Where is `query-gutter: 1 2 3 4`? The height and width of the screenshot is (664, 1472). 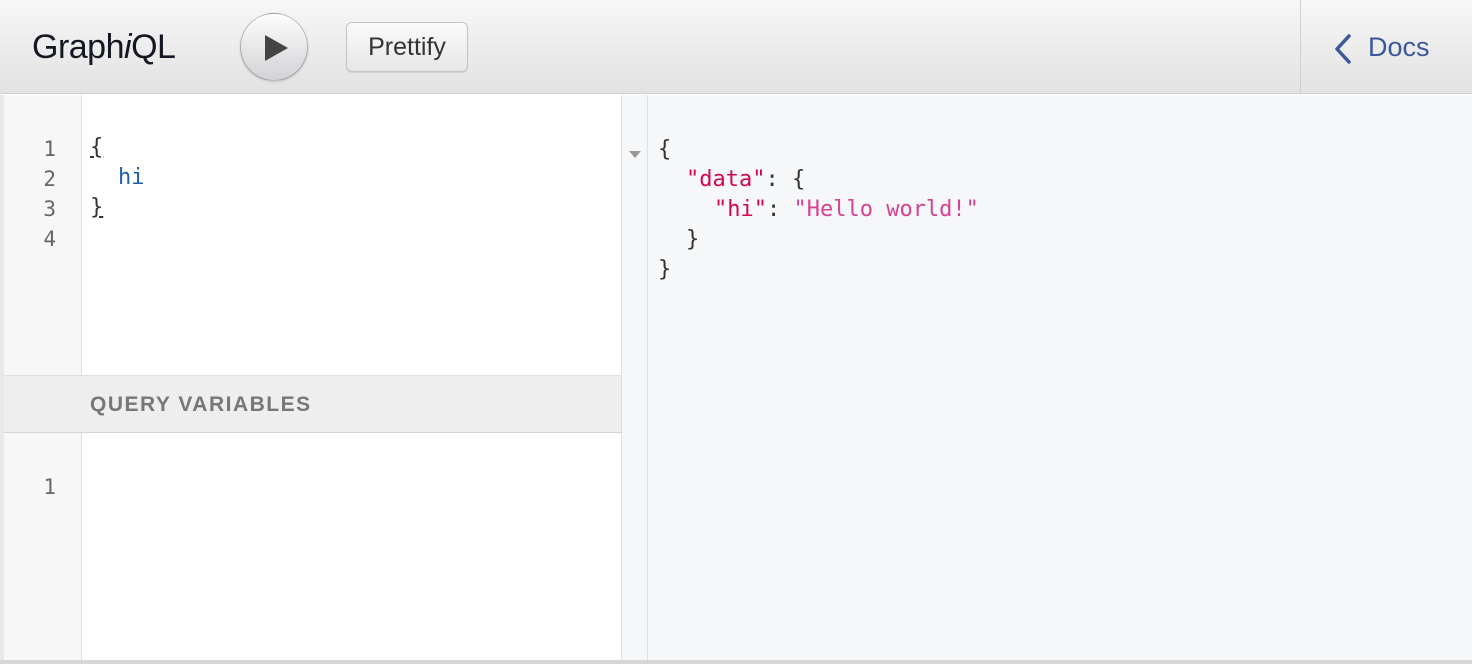 query-gutter: 1 2 3 4 is located at coordinates (43, 235).